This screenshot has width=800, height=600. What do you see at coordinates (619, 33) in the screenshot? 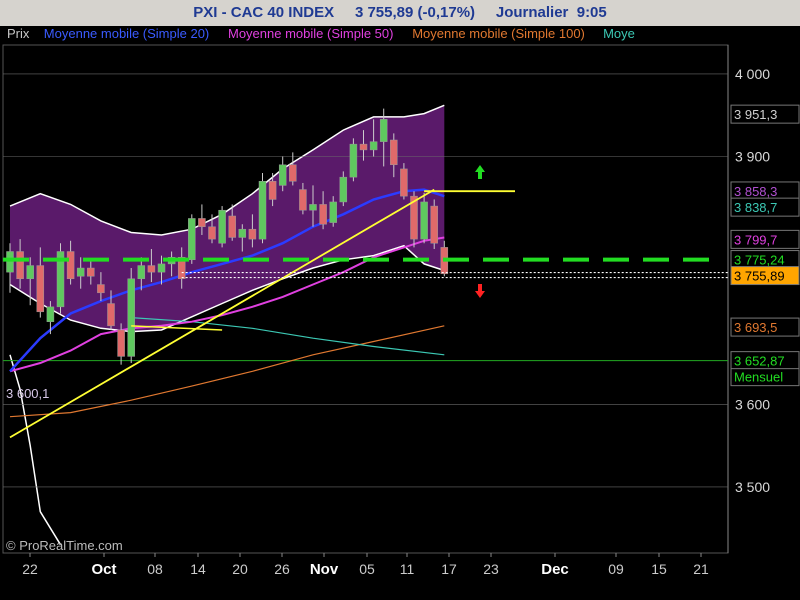
I see `legend-item-4: Moye` at bounding box center [619, 33].